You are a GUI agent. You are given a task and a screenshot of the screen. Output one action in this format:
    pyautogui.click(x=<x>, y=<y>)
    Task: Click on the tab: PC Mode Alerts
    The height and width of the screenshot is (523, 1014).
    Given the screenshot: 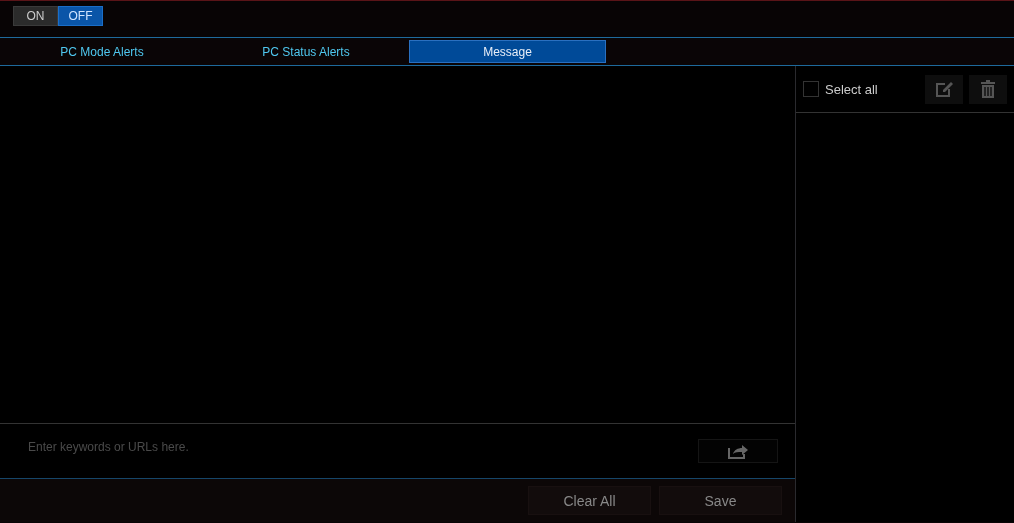 What is the action you would take?
    pyautogui.click(x=102, y=51)
    